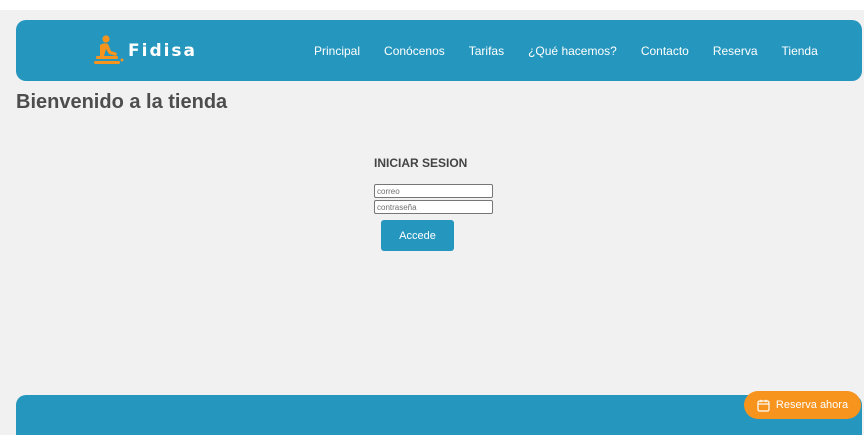 The width and height of the screenshot is (864, 435). I want to click on brand-name: Fidisa, so click(163, 51).